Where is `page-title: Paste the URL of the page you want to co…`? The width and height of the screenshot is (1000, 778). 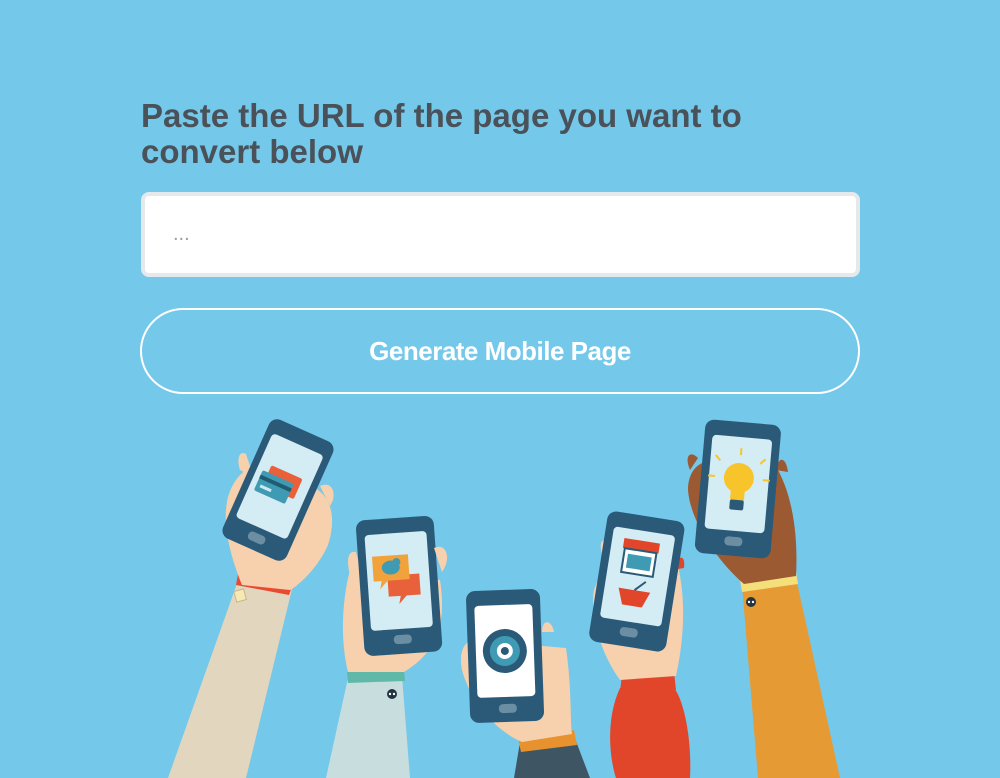
page-title: Paste the URL of the page you want to co… is located at coordinates (441, 133).